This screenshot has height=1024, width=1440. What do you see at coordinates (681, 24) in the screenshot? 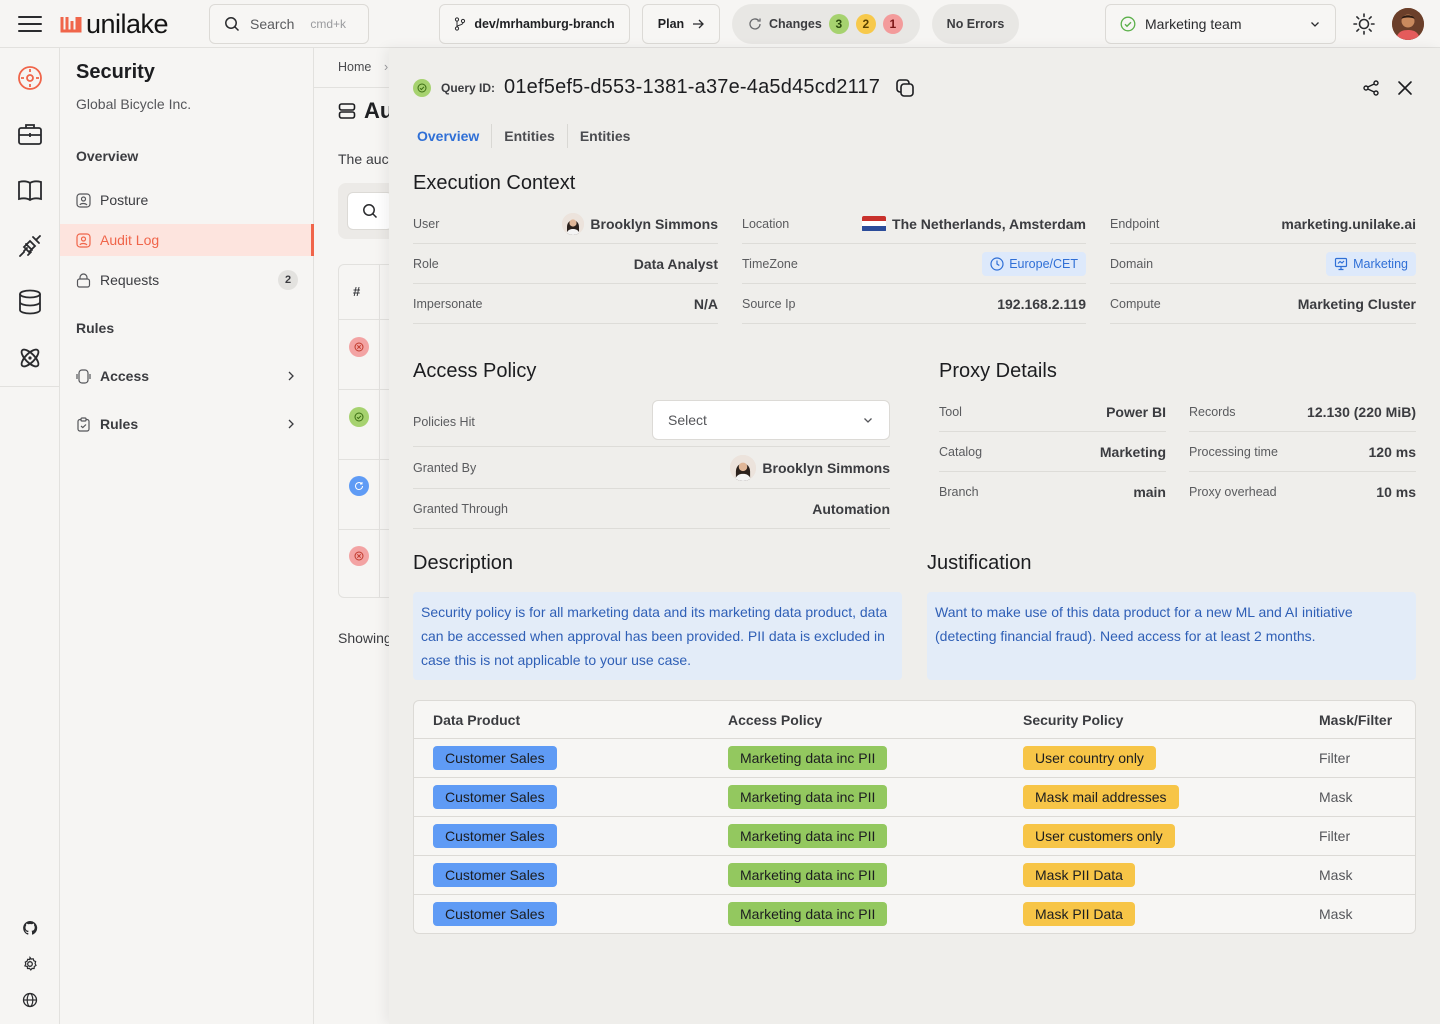
I see `plan-button: Plan` at bounding box center [681, 24].